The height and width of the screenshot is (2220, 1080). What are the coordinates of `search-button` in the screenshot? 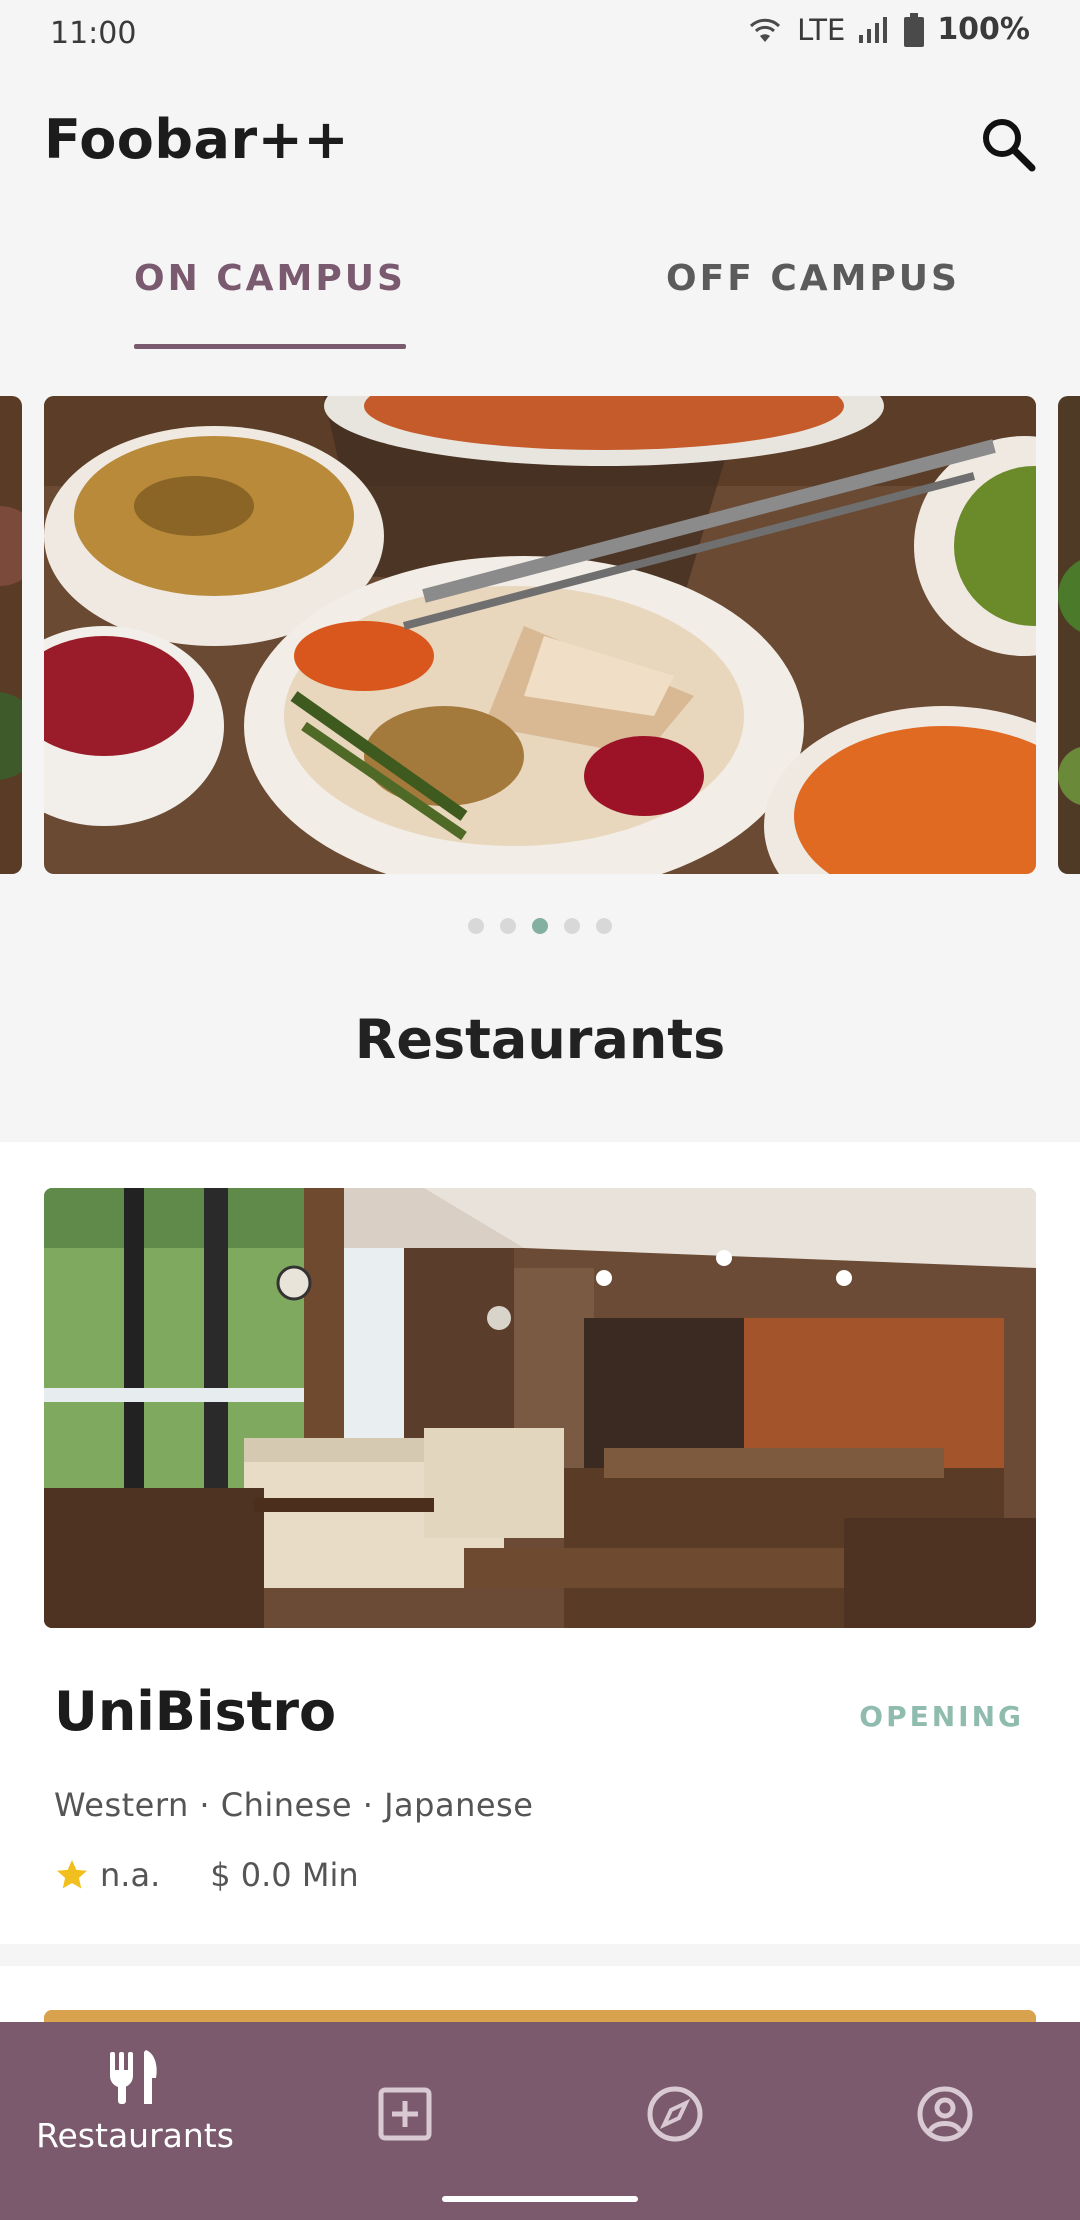 It's located at (1008, 144).